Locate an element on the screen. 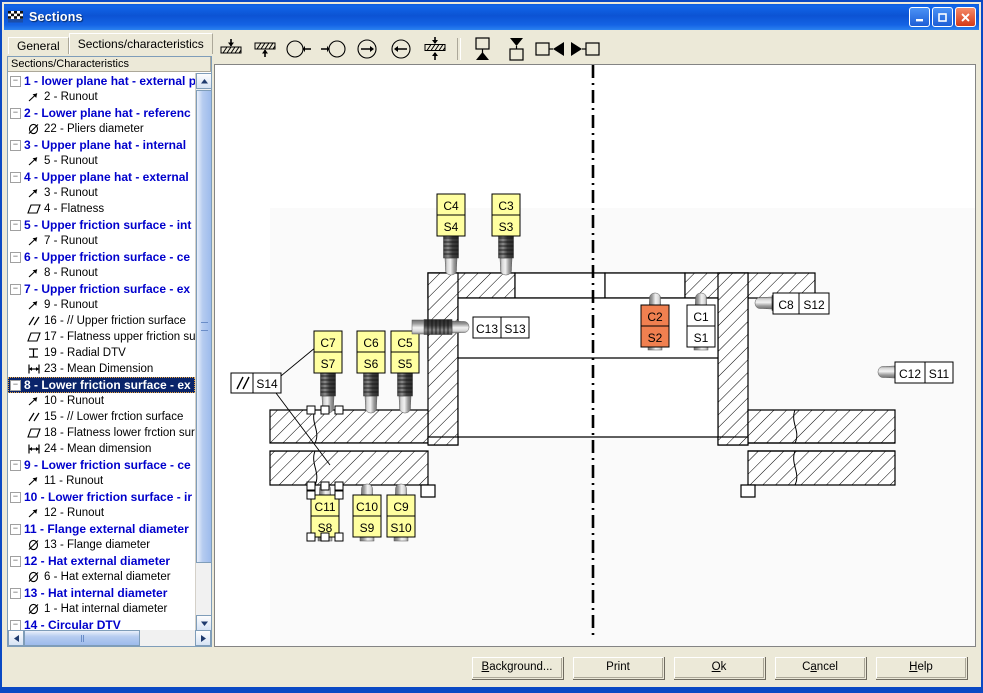 The width and height of the screenshot is (983, 693). tree-section-row: −5 - Upper friction surface - int is located at coordinates (102, 225).